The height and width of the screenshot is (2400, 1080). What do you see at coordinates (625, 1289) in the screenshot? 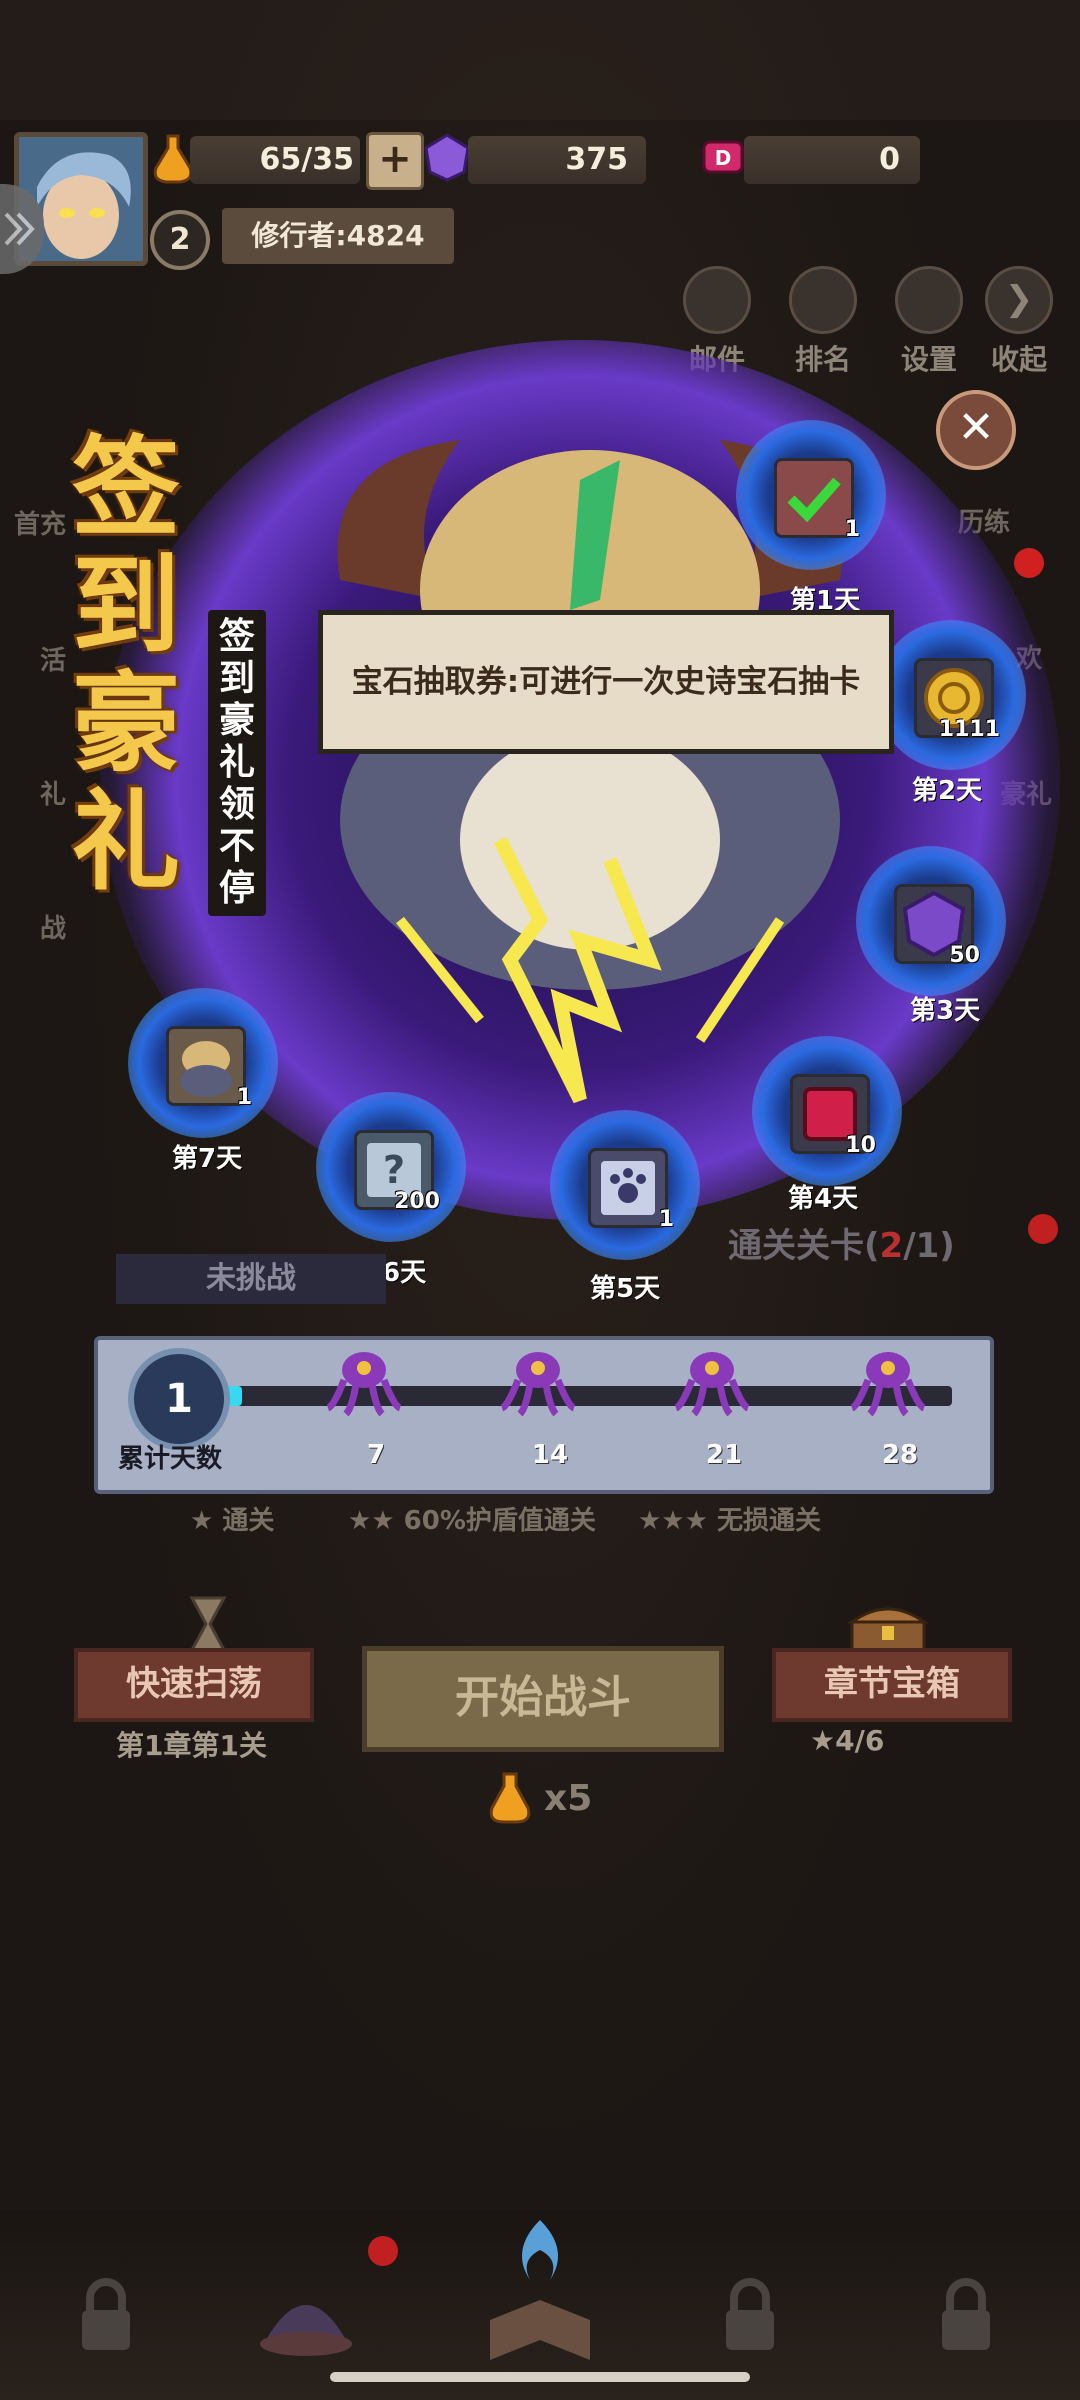
I see `day-5-label: 第5天` at bounding box center [625, 1289].